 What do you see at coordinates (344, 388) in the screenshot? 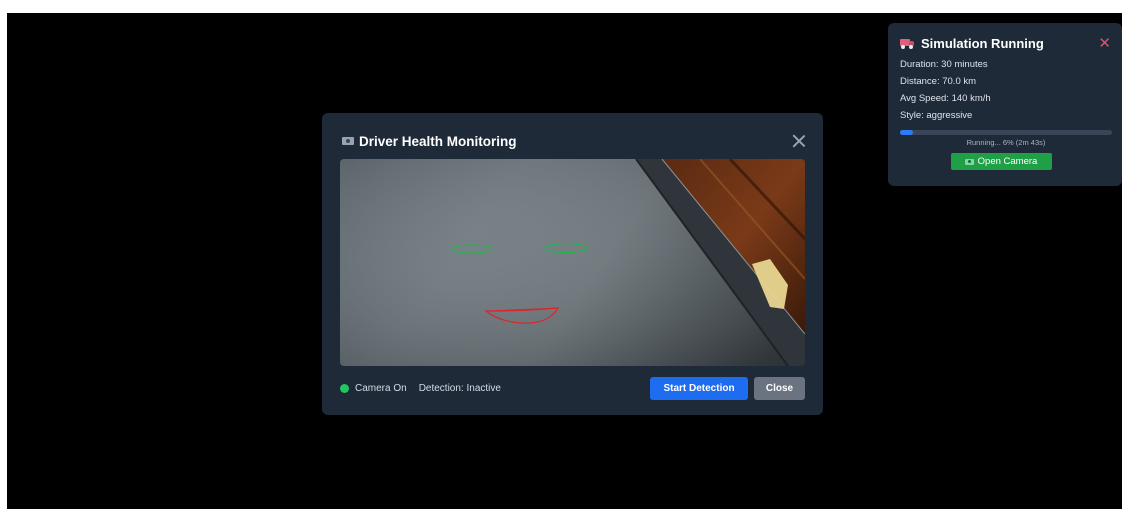
I see `camera-status-indicator` at bounding box center [344, 388].